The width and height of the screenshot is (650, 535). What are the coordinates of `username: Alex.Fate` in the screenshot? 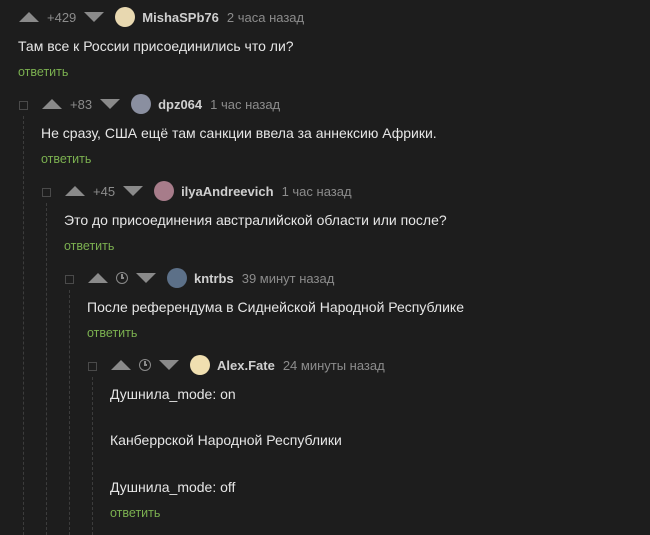 It's located at (246, 365).